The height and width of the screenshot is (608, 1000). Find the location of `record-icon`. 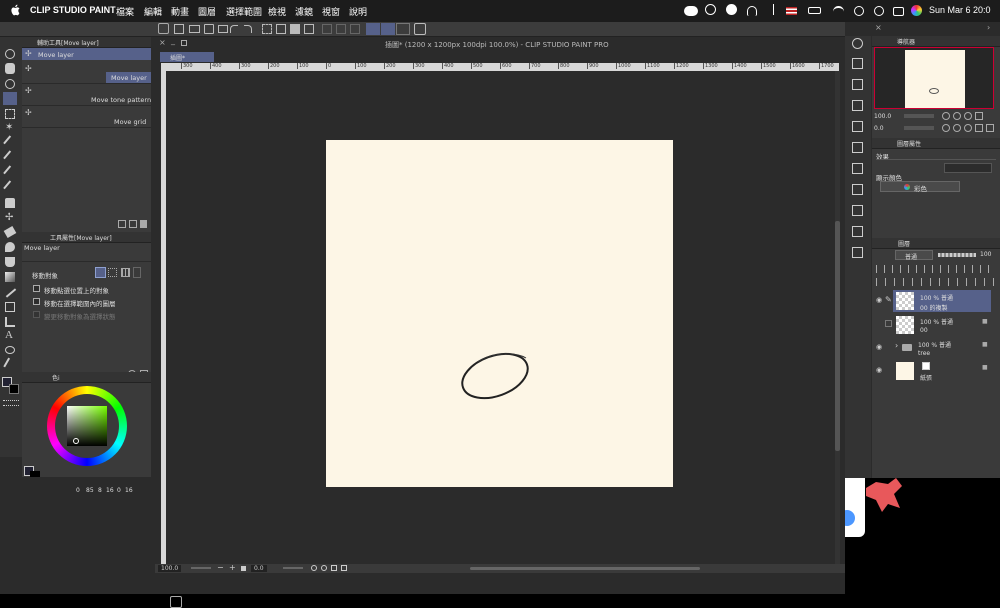

record-icon is located at coordinates (731, 9).